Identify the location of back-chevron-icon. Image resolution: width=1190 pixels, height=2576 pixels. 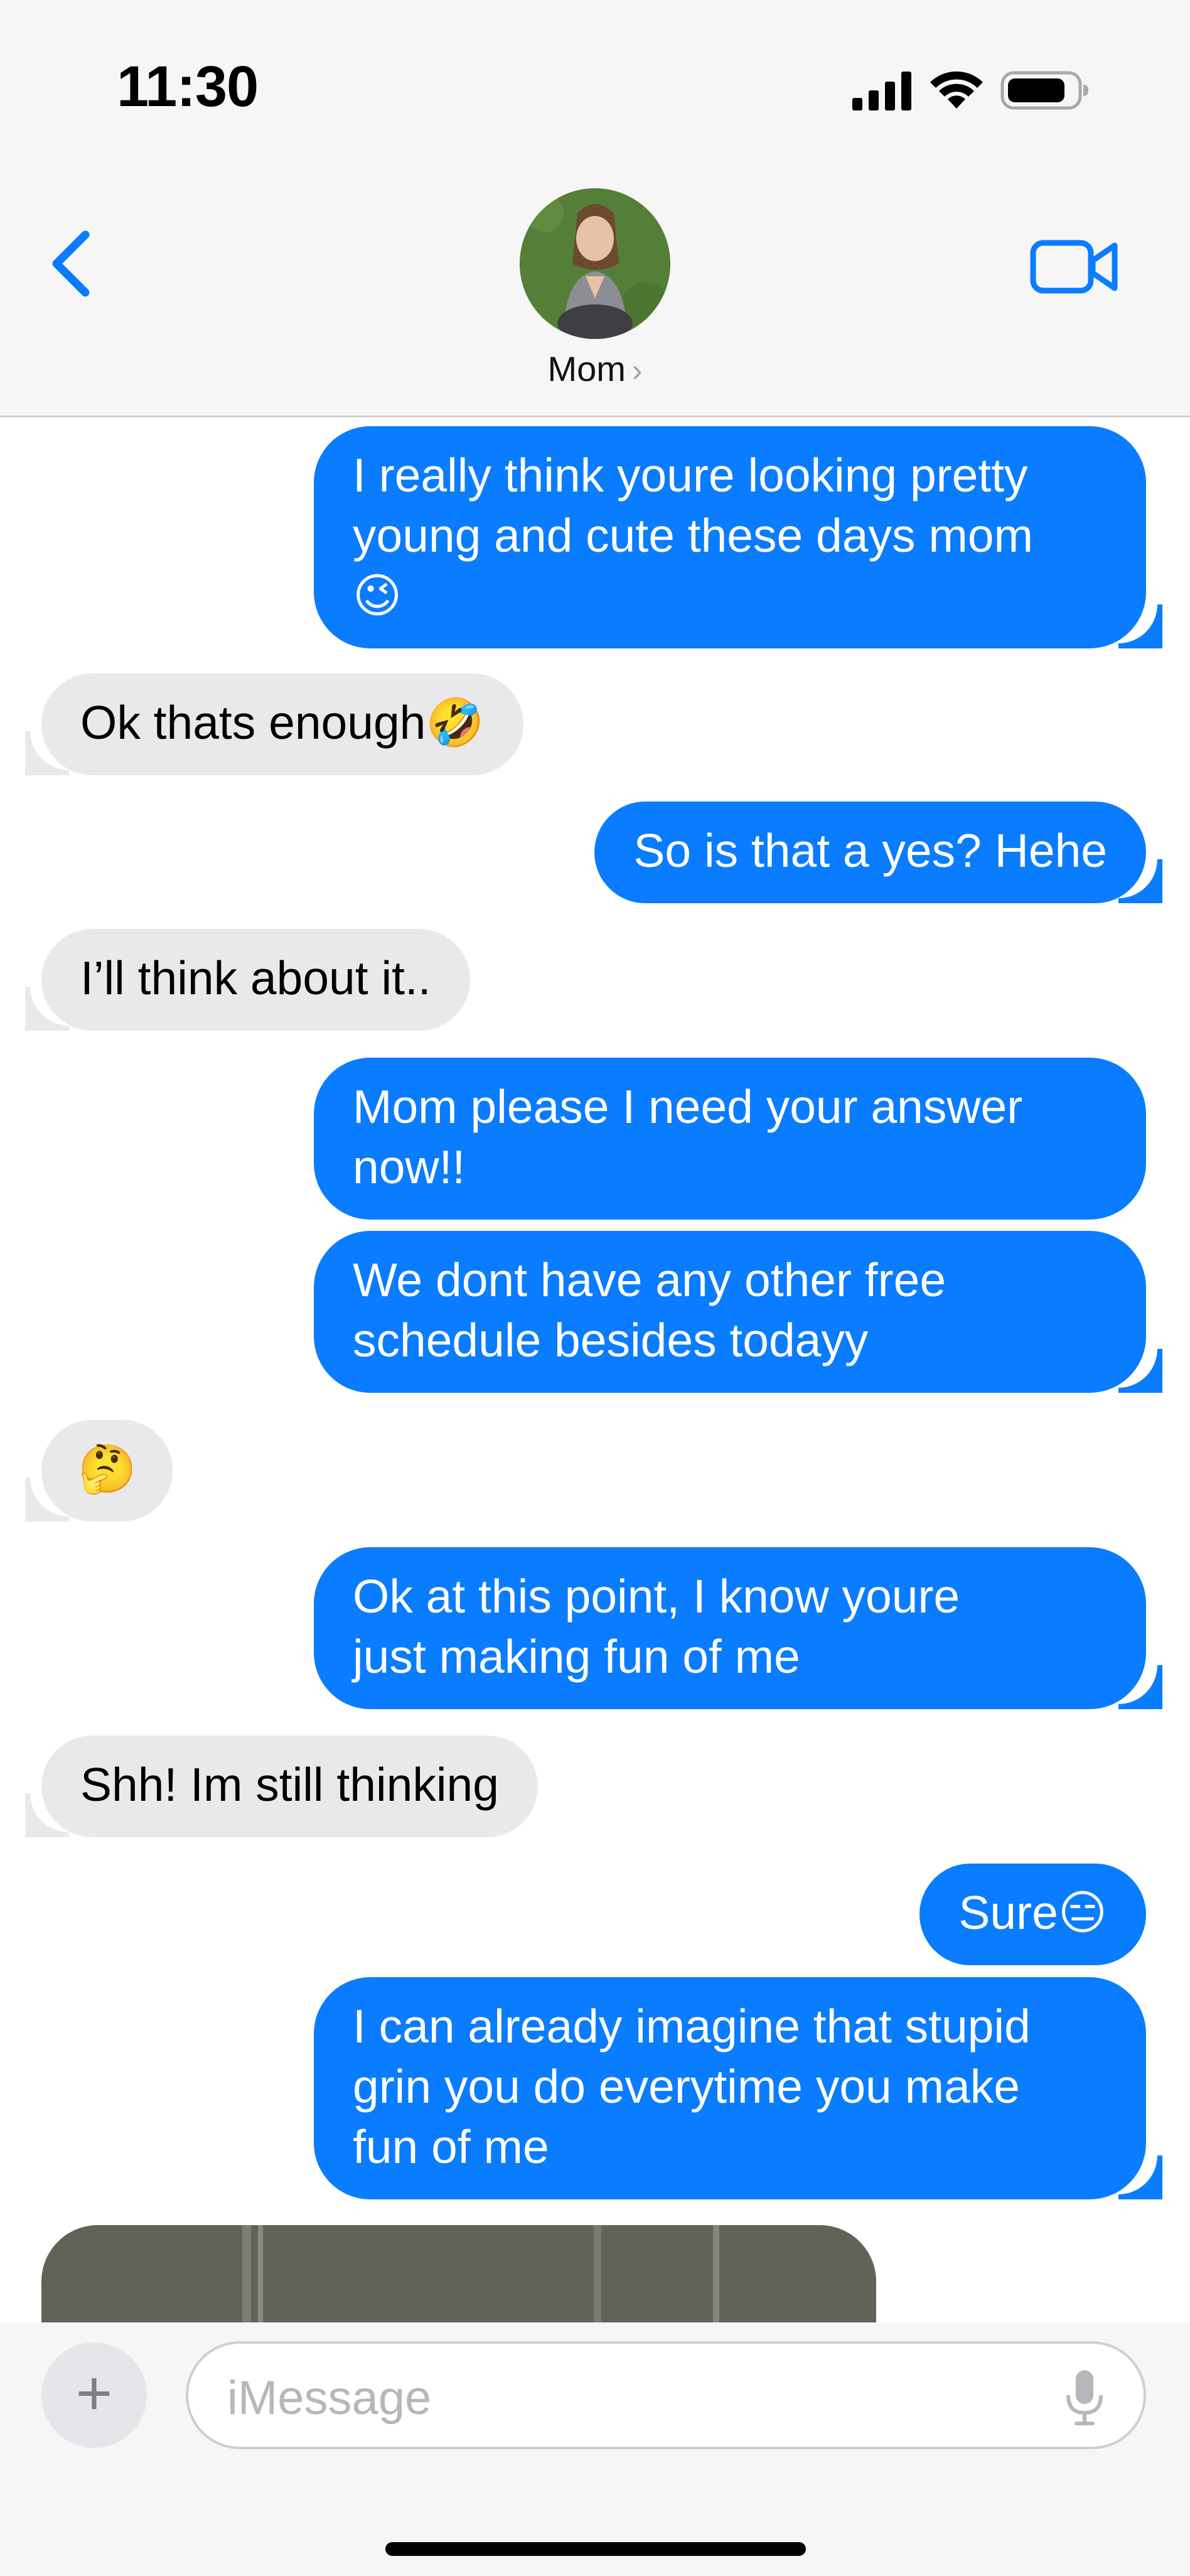
(72, 263).